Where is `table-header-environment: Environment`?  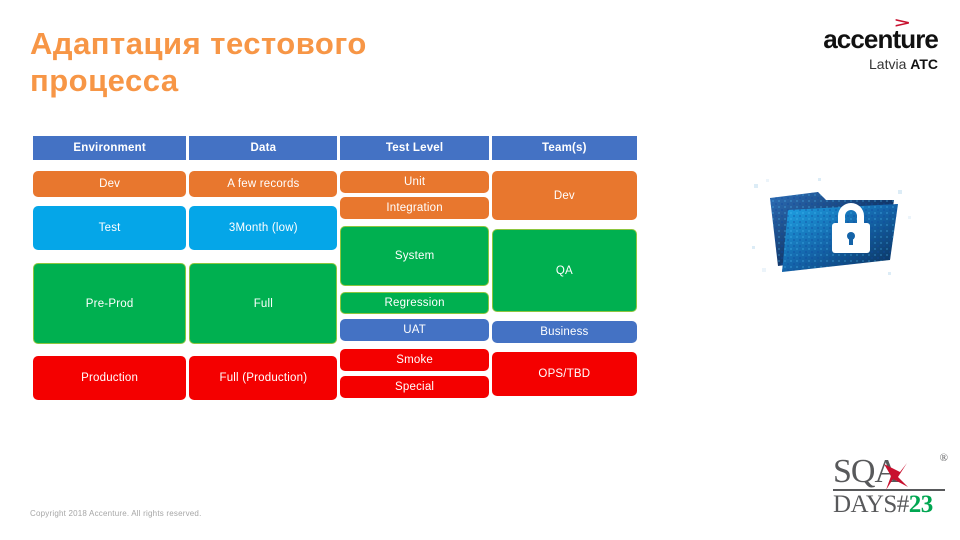 table-header-environment: Environment is located at coordinates (110, 148).